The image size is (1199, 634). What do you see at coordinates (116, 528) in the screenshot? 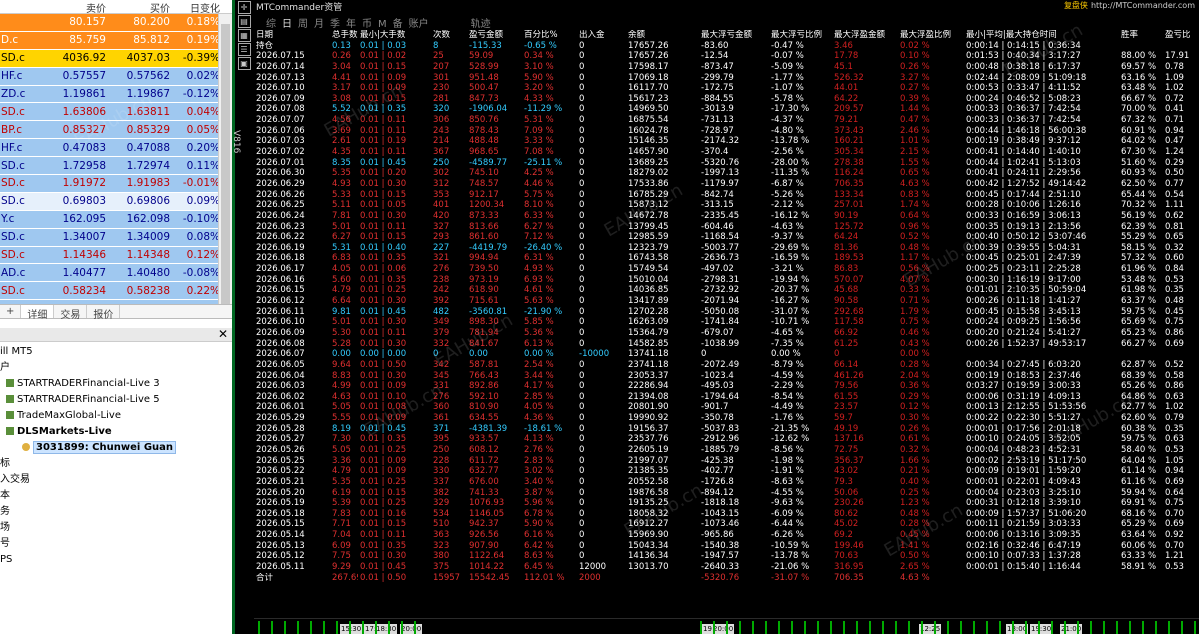
I see `navigator-item: 场` at bounding box center [116, 528].